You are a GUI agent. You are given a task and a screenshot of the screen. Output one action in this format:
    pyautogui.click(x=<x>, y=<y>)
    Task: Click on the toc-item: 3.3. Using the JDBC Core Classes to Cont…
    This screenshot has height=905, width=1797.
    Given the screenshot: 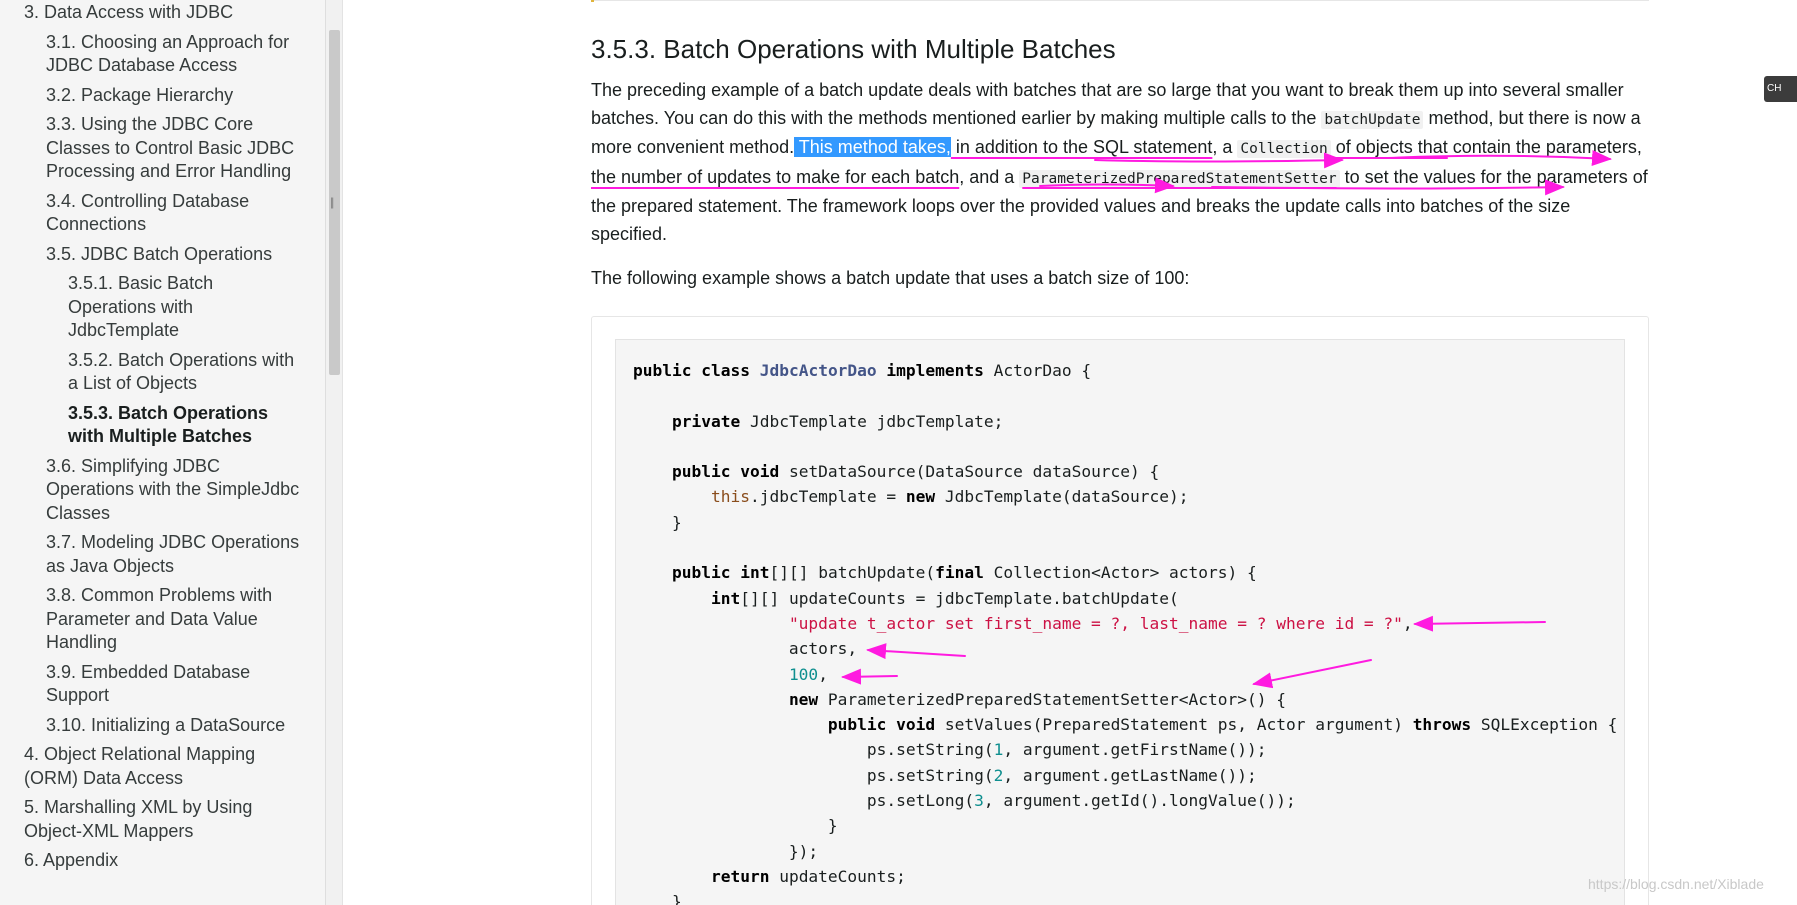 What is the action you would take?
    pyautogui.click(x=162, y=148)
    